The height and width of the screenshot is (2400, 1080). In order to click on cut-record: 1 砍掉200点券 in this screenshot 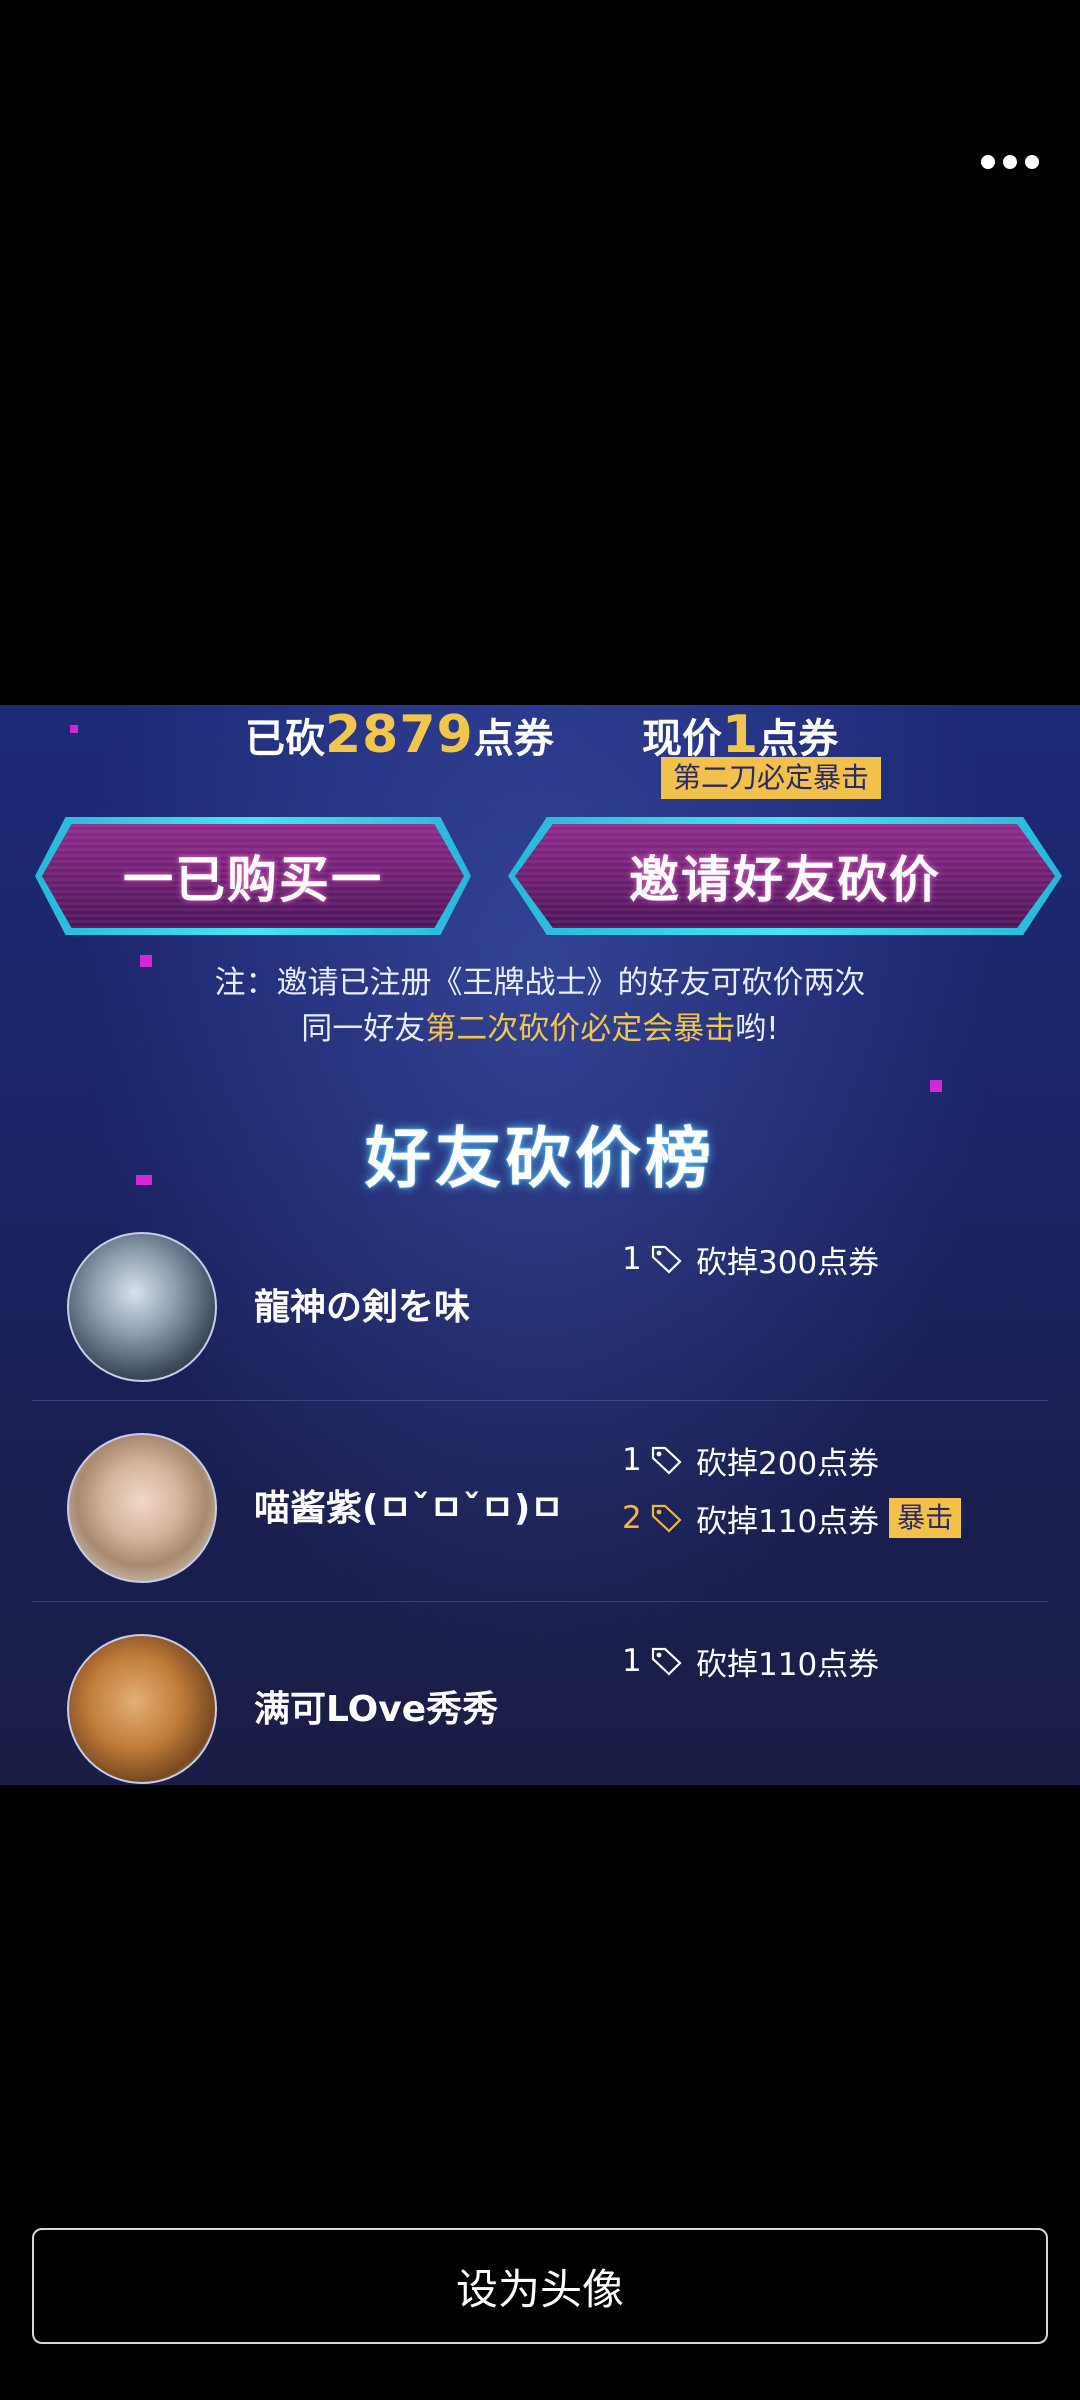, I will do `click(791, 1460)`.